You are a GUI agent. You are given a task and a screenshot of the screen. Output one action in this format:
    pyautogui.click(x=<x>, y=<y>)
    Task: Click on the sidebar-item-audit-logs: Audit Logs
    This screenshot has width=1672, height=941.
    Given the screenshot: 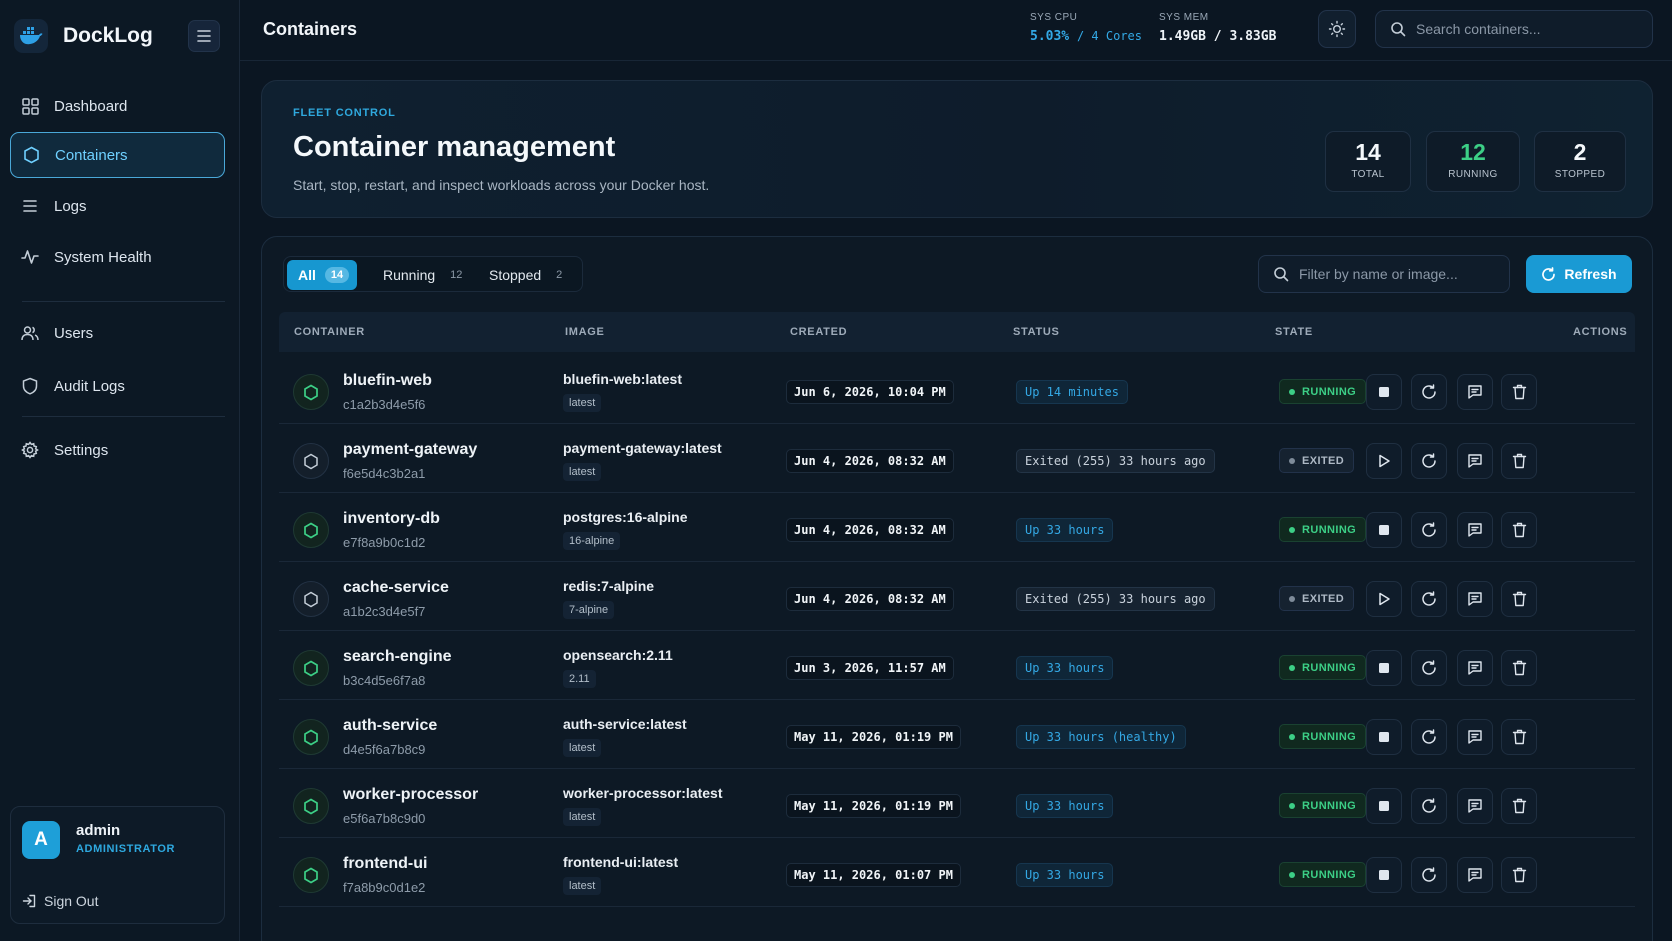 What is the action you would take?
    pyautogui.click(x=117, y=386)
    